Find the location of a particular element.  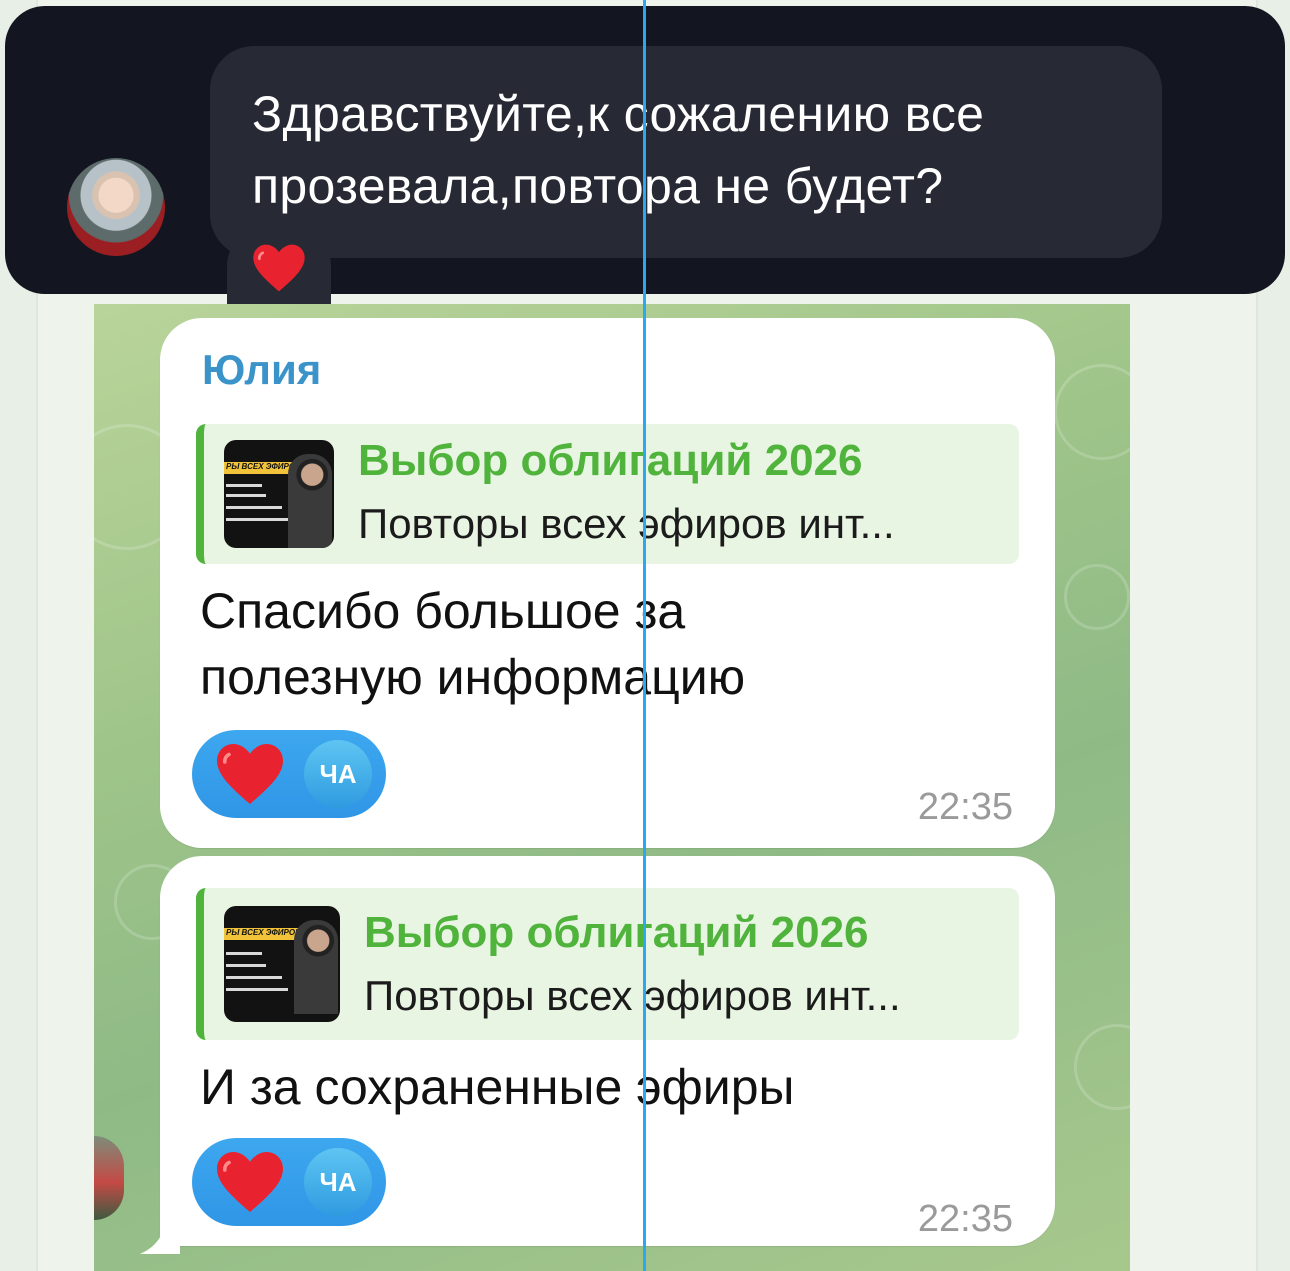

avatar is located at coordinates (116, 207).